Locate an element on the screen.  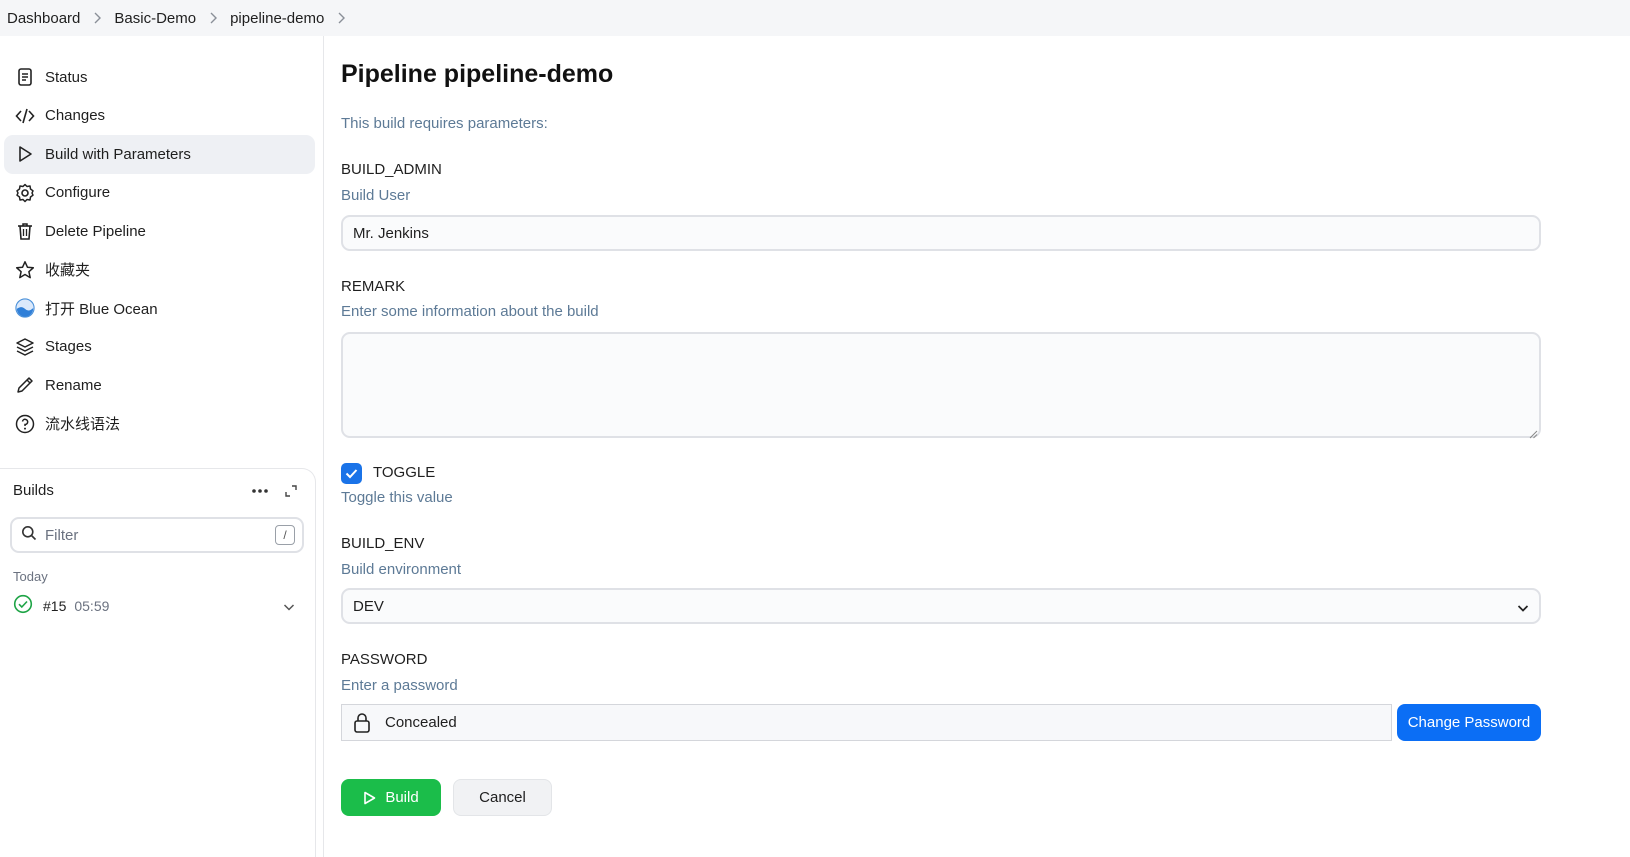
sidebar-item-build-with-parameters: Build with Parameters is located at coordinates (159, 154).